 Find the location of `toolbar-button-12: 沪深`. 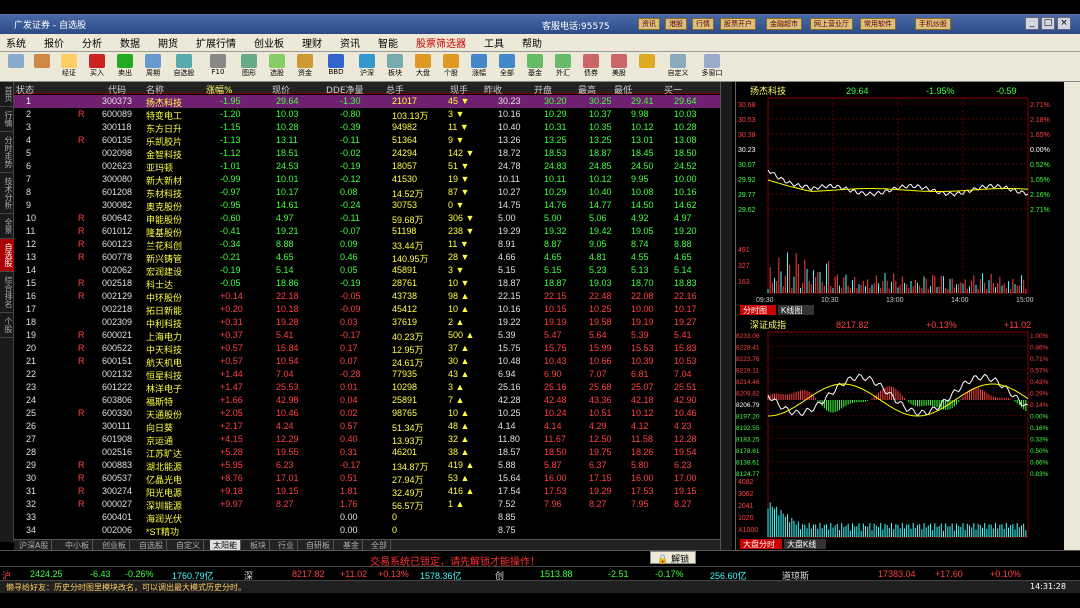

toolbar-button-12: 沪深 is located at coordinates (367, 67).